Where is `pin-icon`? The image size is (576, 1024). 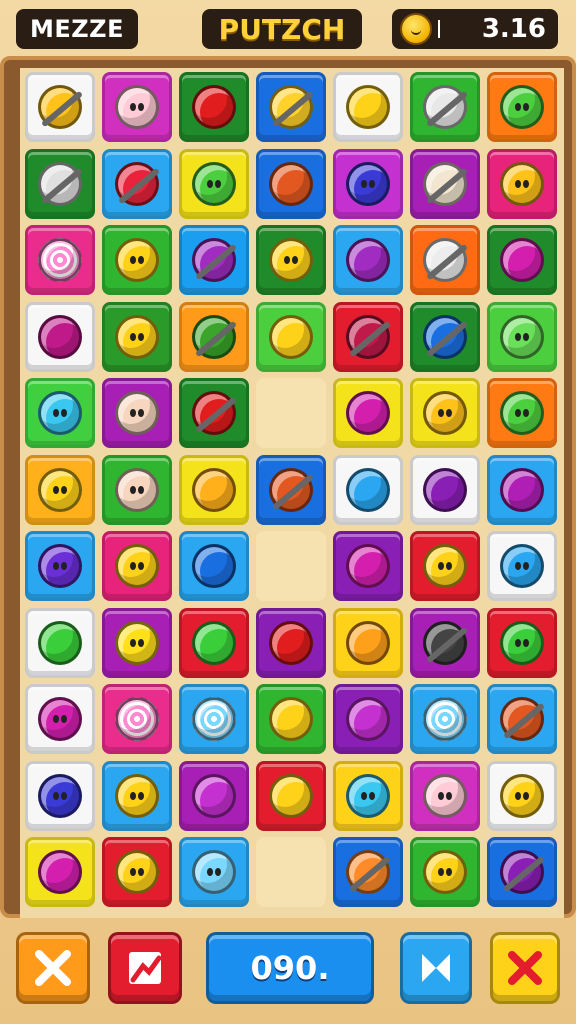 pin-icon is located at coordinates (445, 642).